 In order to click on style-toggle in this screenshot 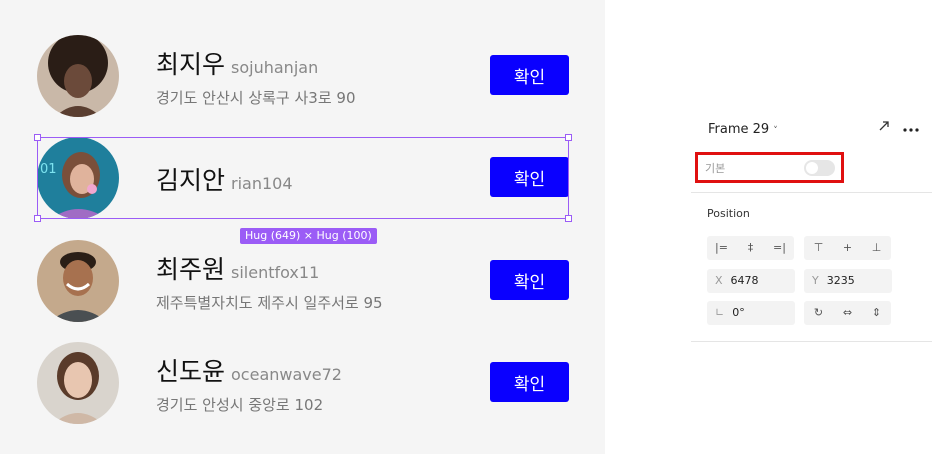, I will do `click(819, 168)`.